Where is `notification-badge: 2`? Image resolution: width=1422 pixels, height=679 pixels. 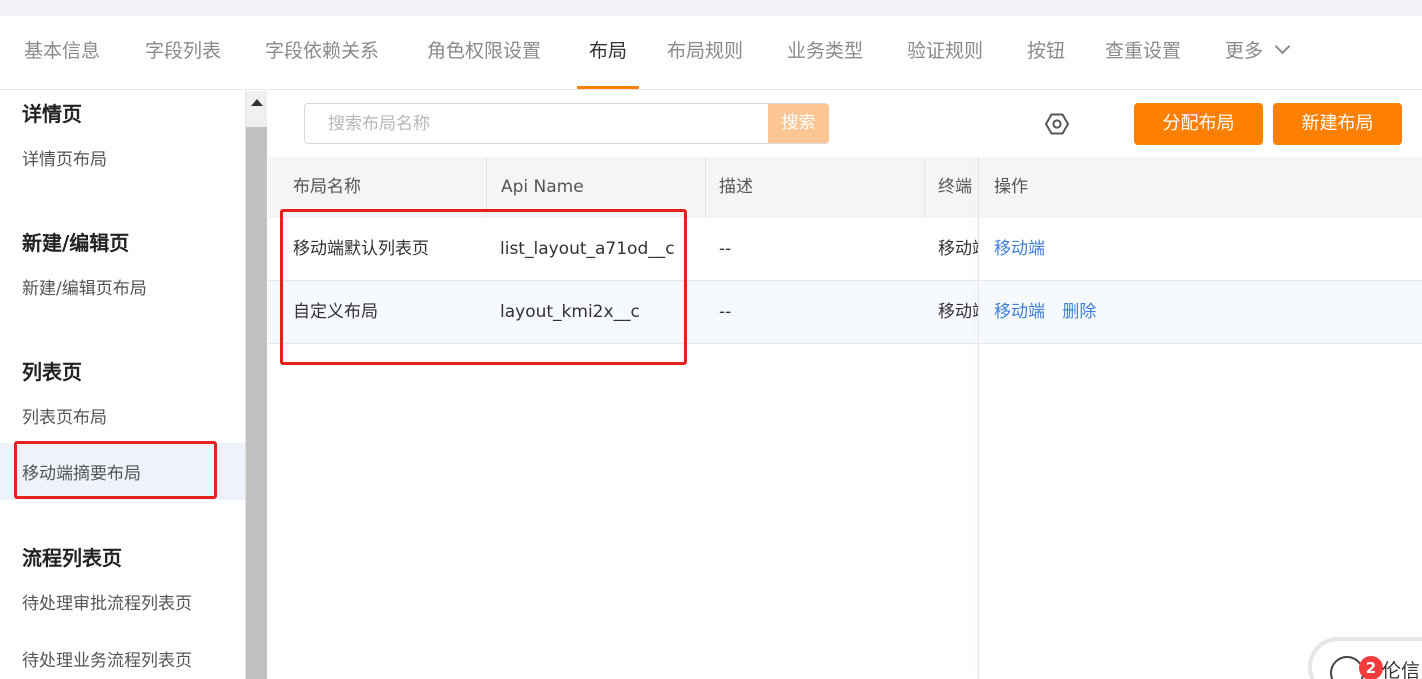 notification-badge: 2 is located at coordinates (1371, 667).